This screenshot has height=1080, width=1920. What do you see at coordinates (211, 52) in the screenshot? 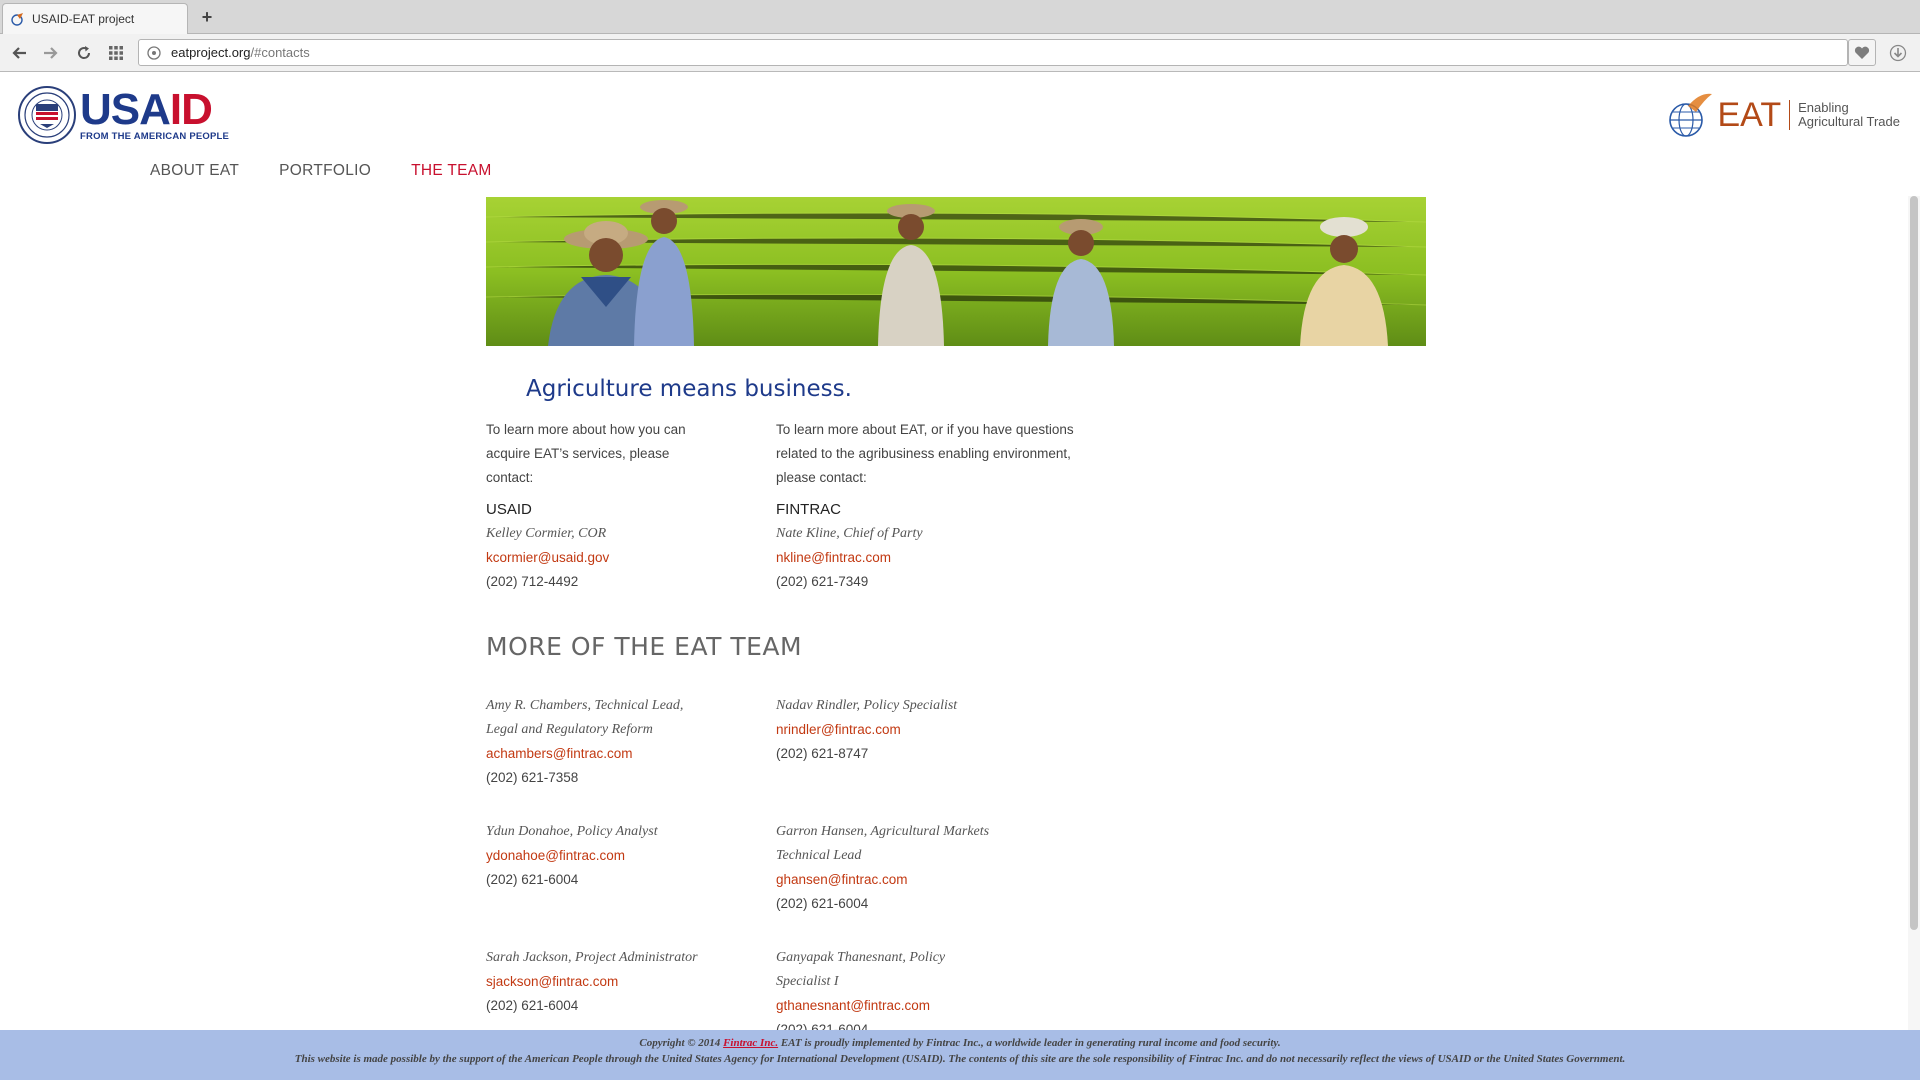
I see `url-host: eatproject.org` at bounding box center [211, 52].